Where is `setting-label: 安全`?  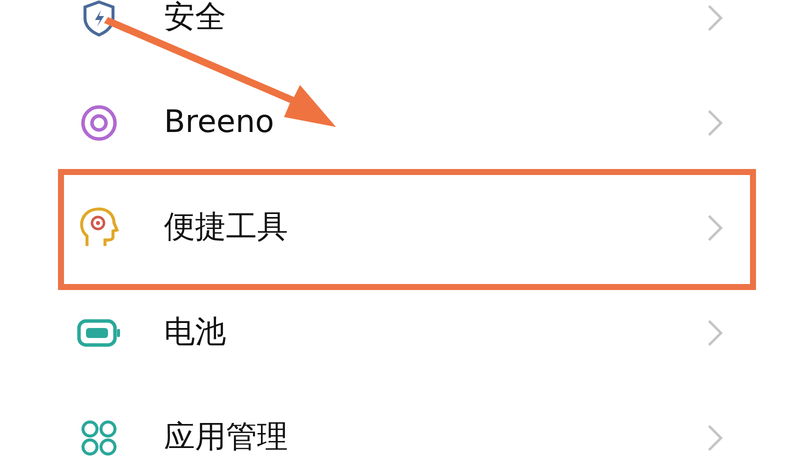
setting-label: 安全 is located at coordinates (435, 20).